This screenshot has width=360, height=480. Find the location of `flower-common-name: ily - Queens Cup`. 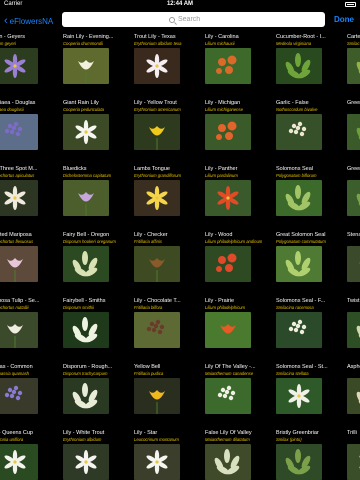

flower-common-name: ily - Queens Cup is located at coordinates (16, 433).